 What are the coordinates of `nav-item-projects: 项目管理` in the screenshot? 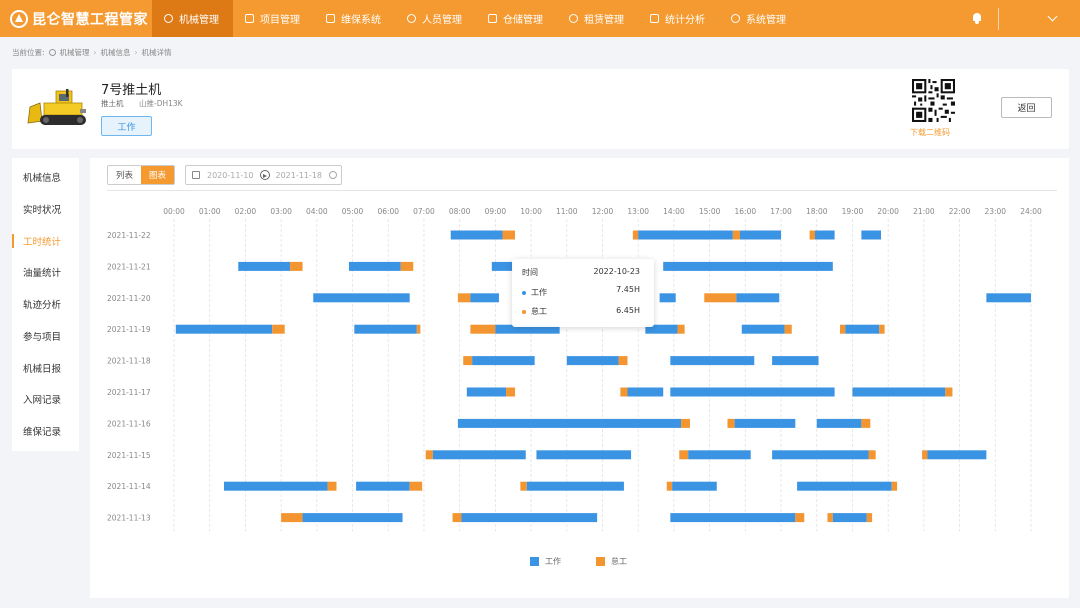 It's located at (273, 18).